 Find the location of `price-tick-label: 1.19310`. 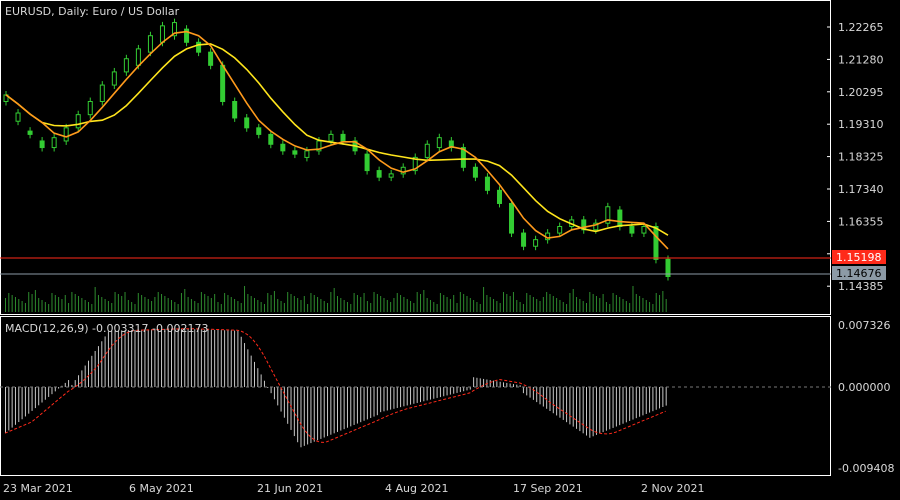

price-tick-label: 1.19310 is located at coordinates (861, 124).